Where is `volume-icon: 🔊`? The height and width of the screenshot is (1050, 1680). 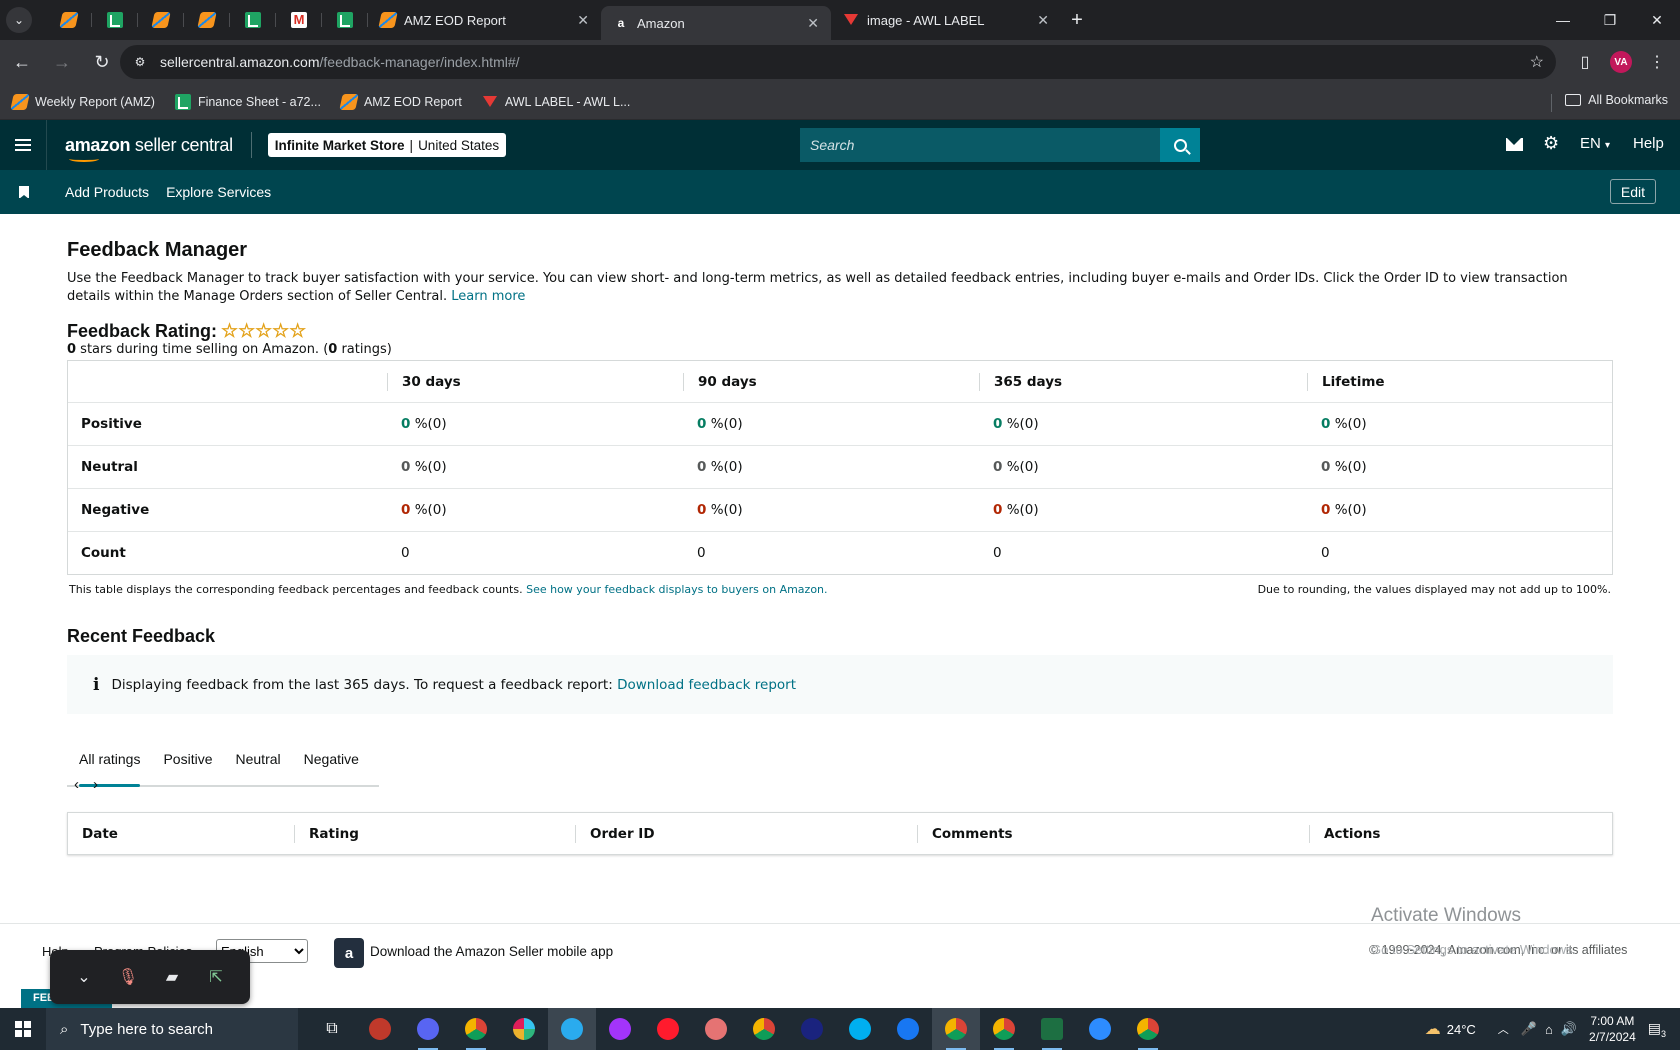 volume-icon: 🔊 is located at coordinates (1569, 1029).